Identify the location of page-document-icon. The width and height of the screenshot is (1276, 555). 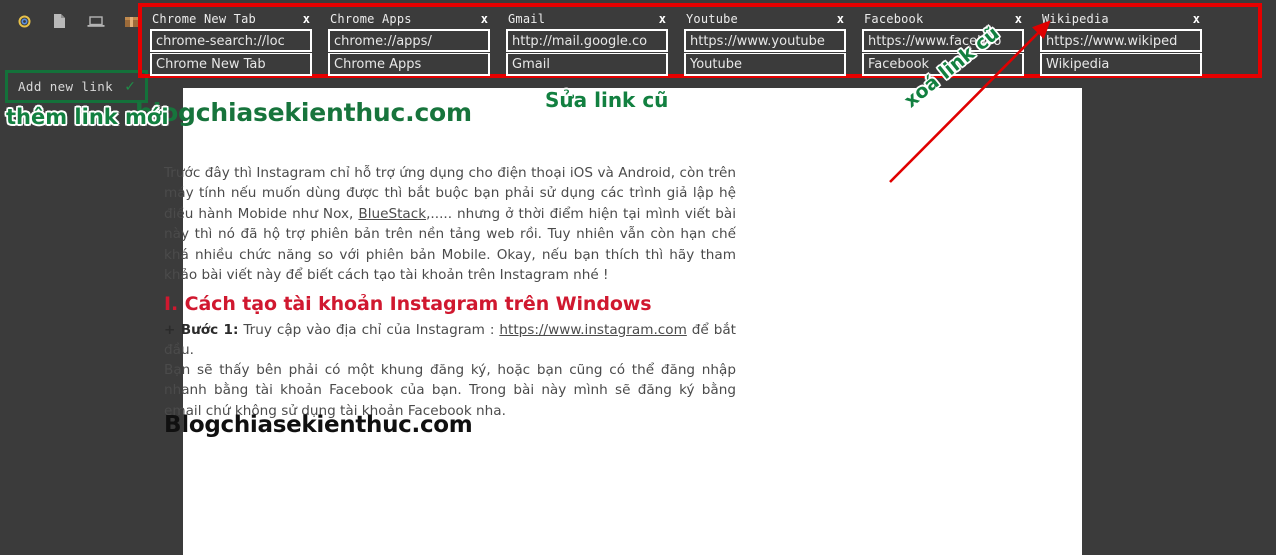
(59, 21).